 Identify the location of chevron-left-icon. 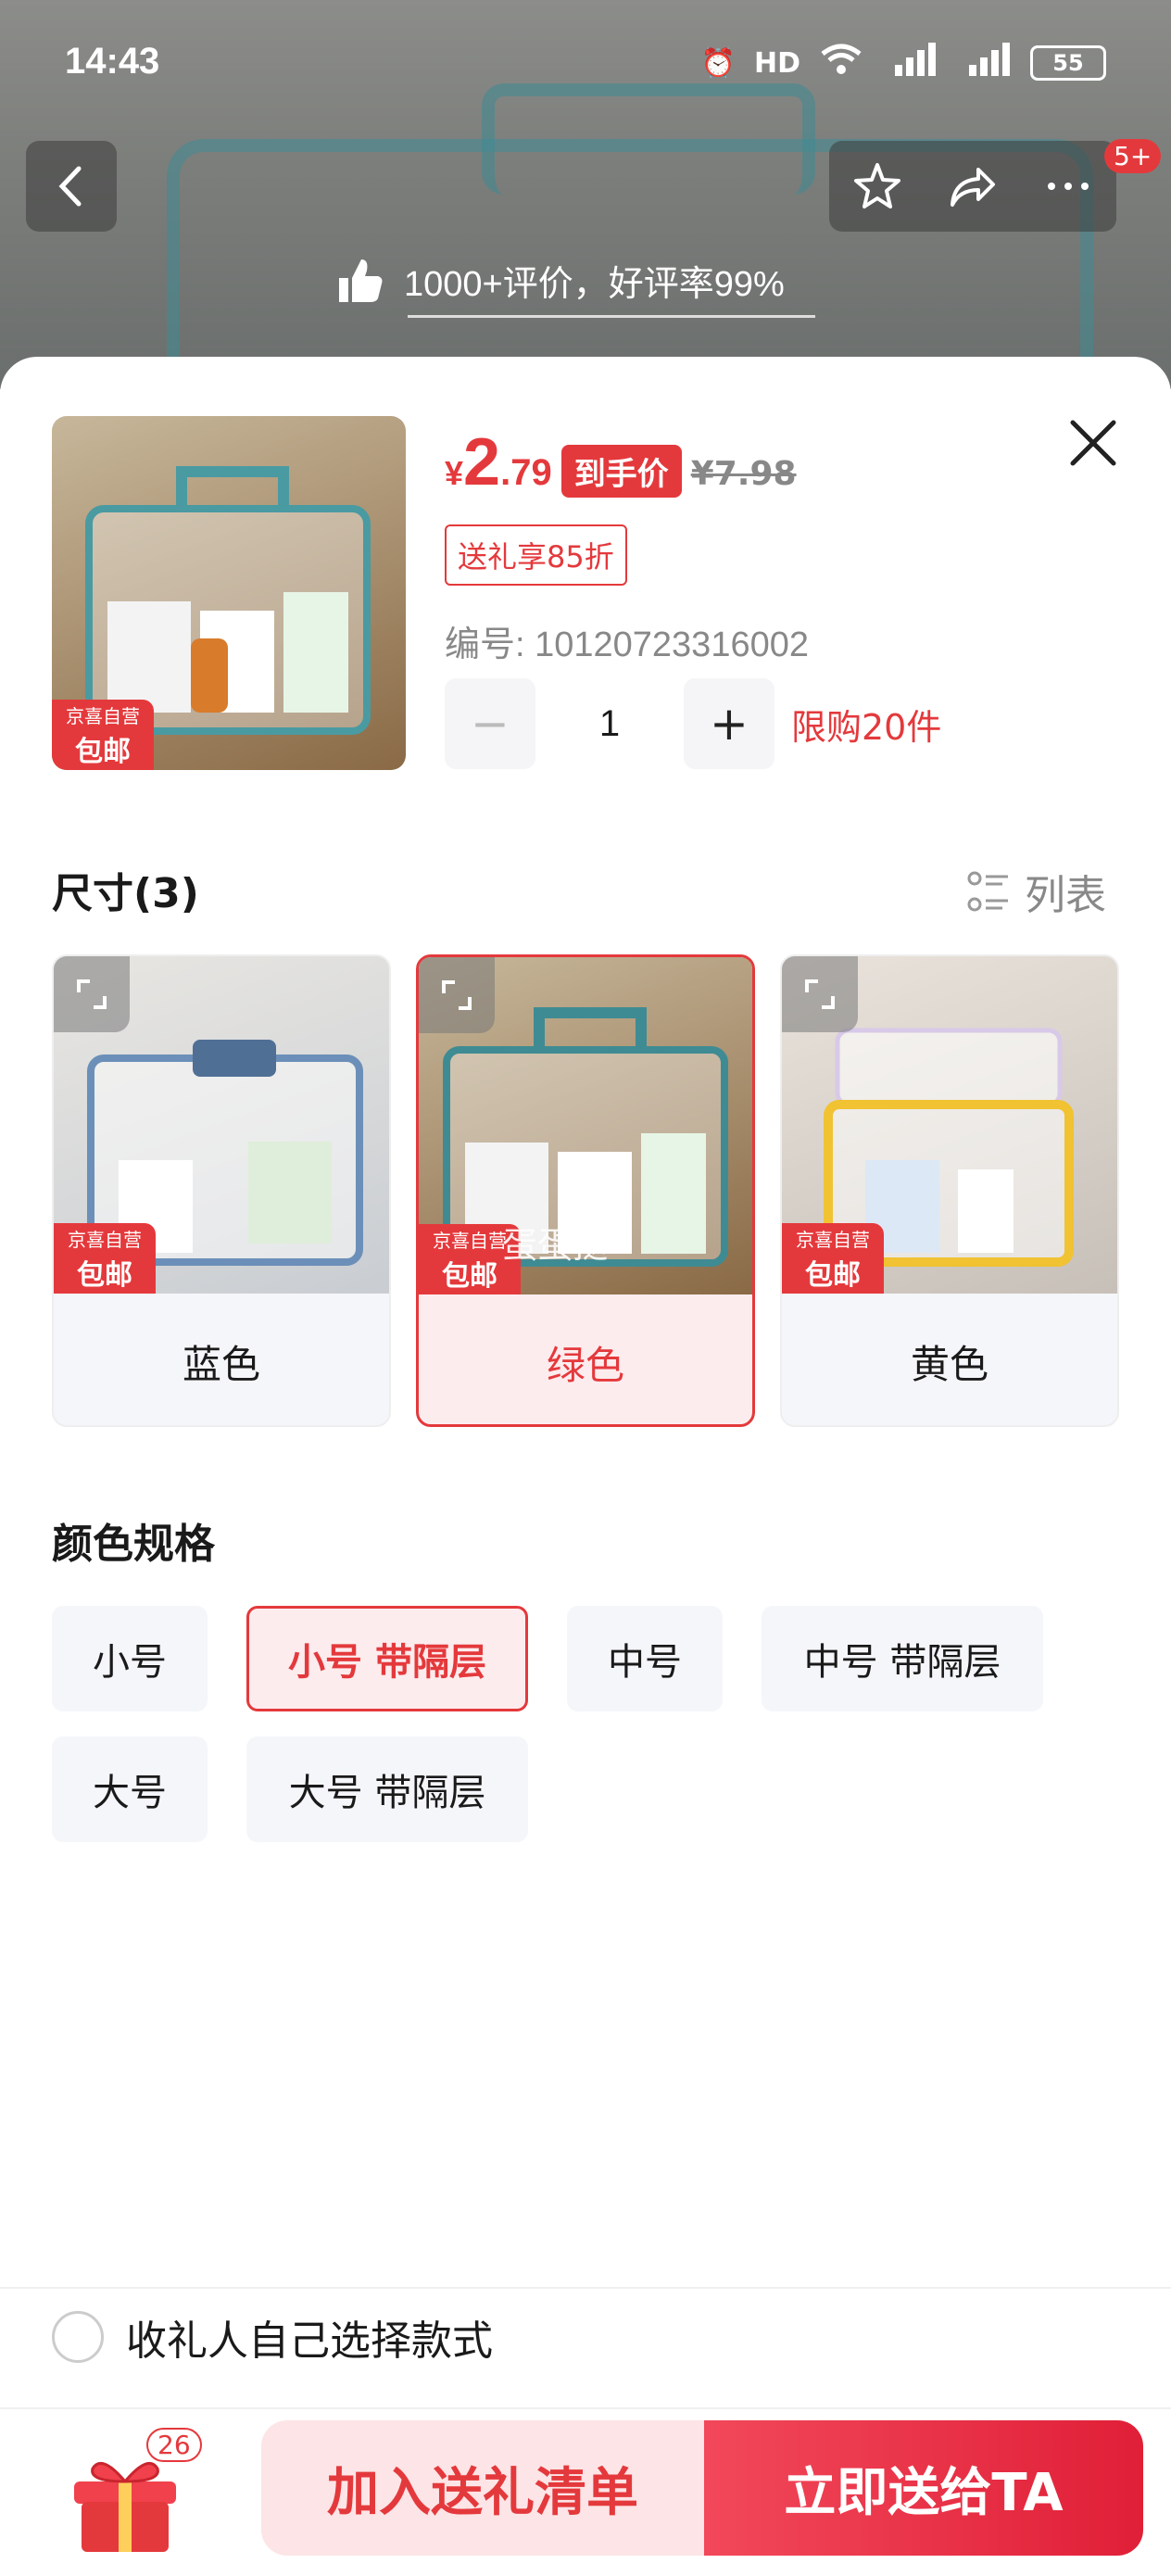
(70, 186).